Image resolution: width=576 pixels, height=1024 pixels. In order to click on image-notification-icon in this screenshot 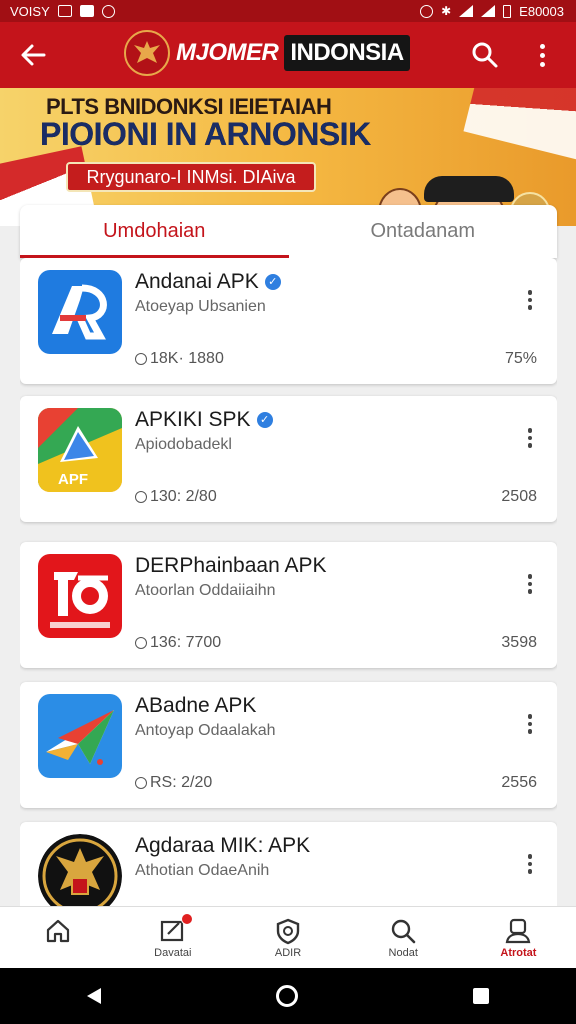, I will do `click(64, 11)`.